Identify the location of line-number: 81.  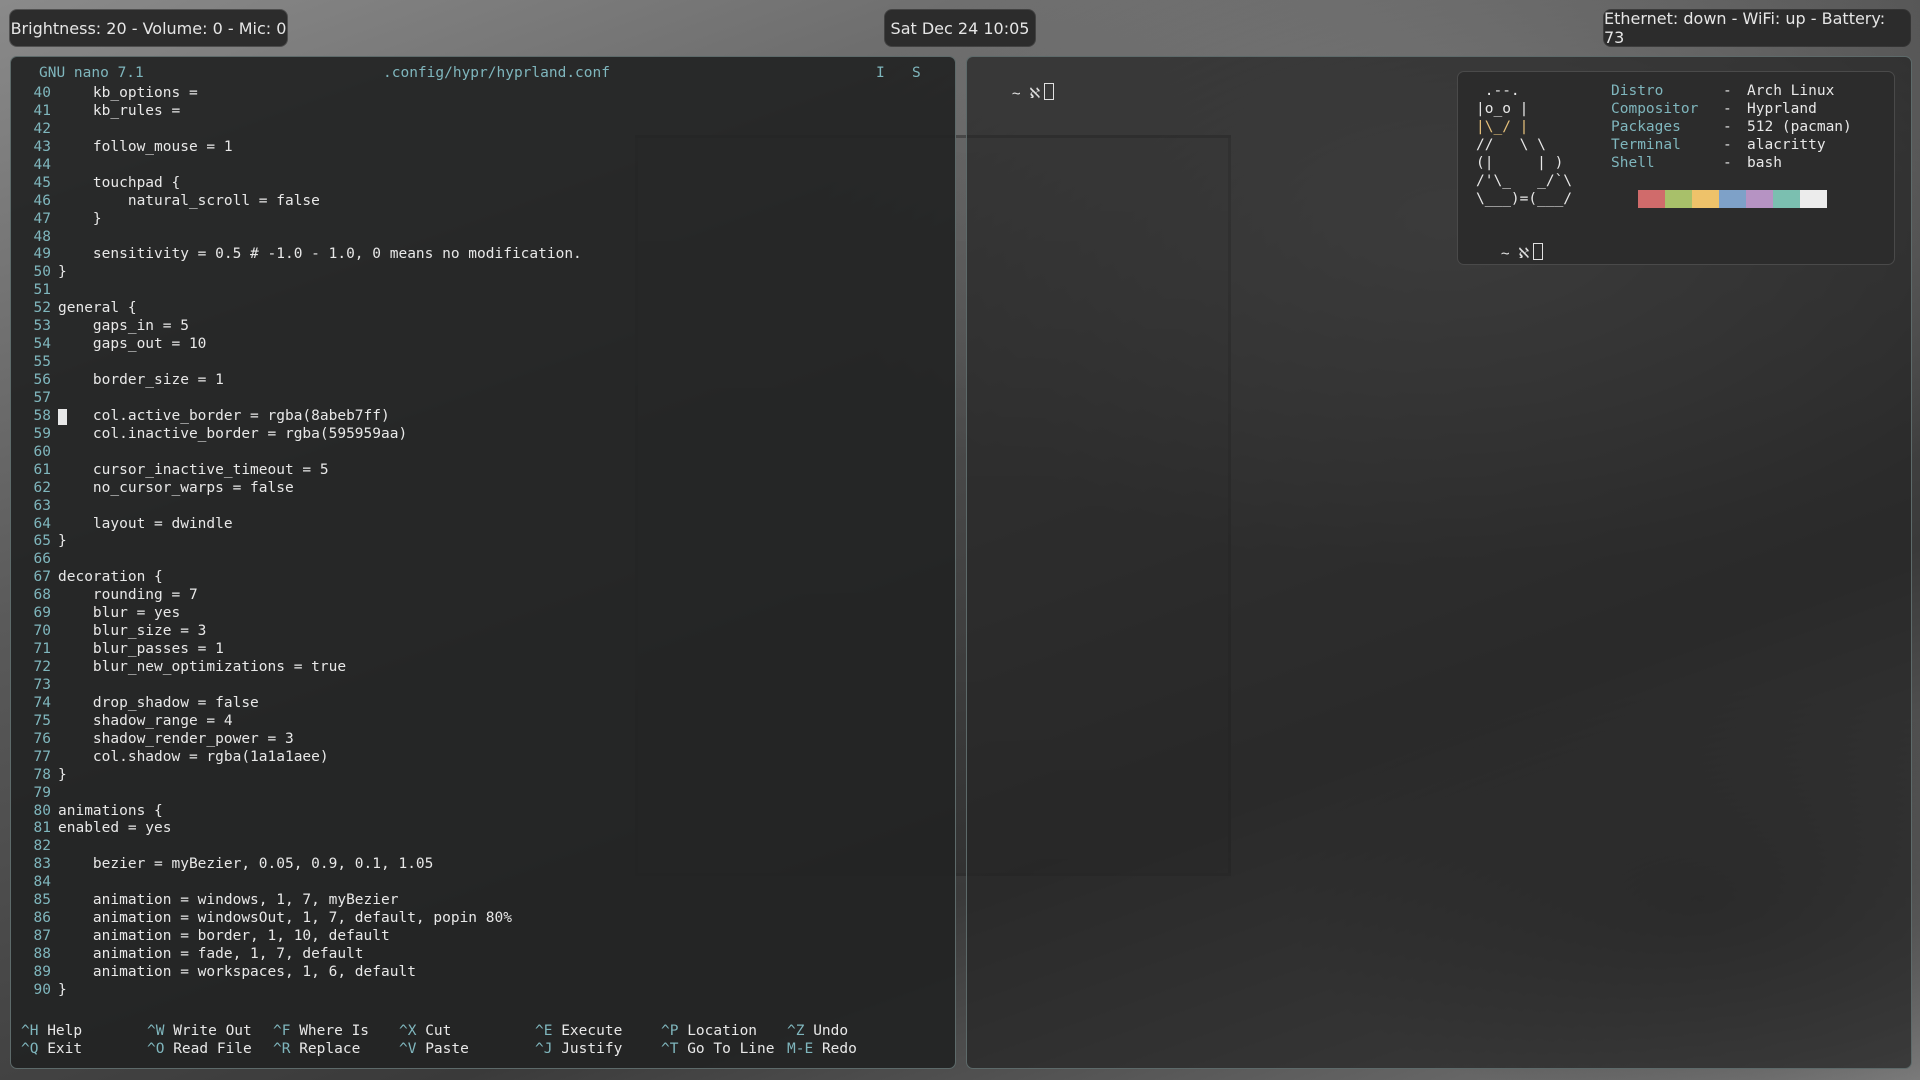
(42, 828).